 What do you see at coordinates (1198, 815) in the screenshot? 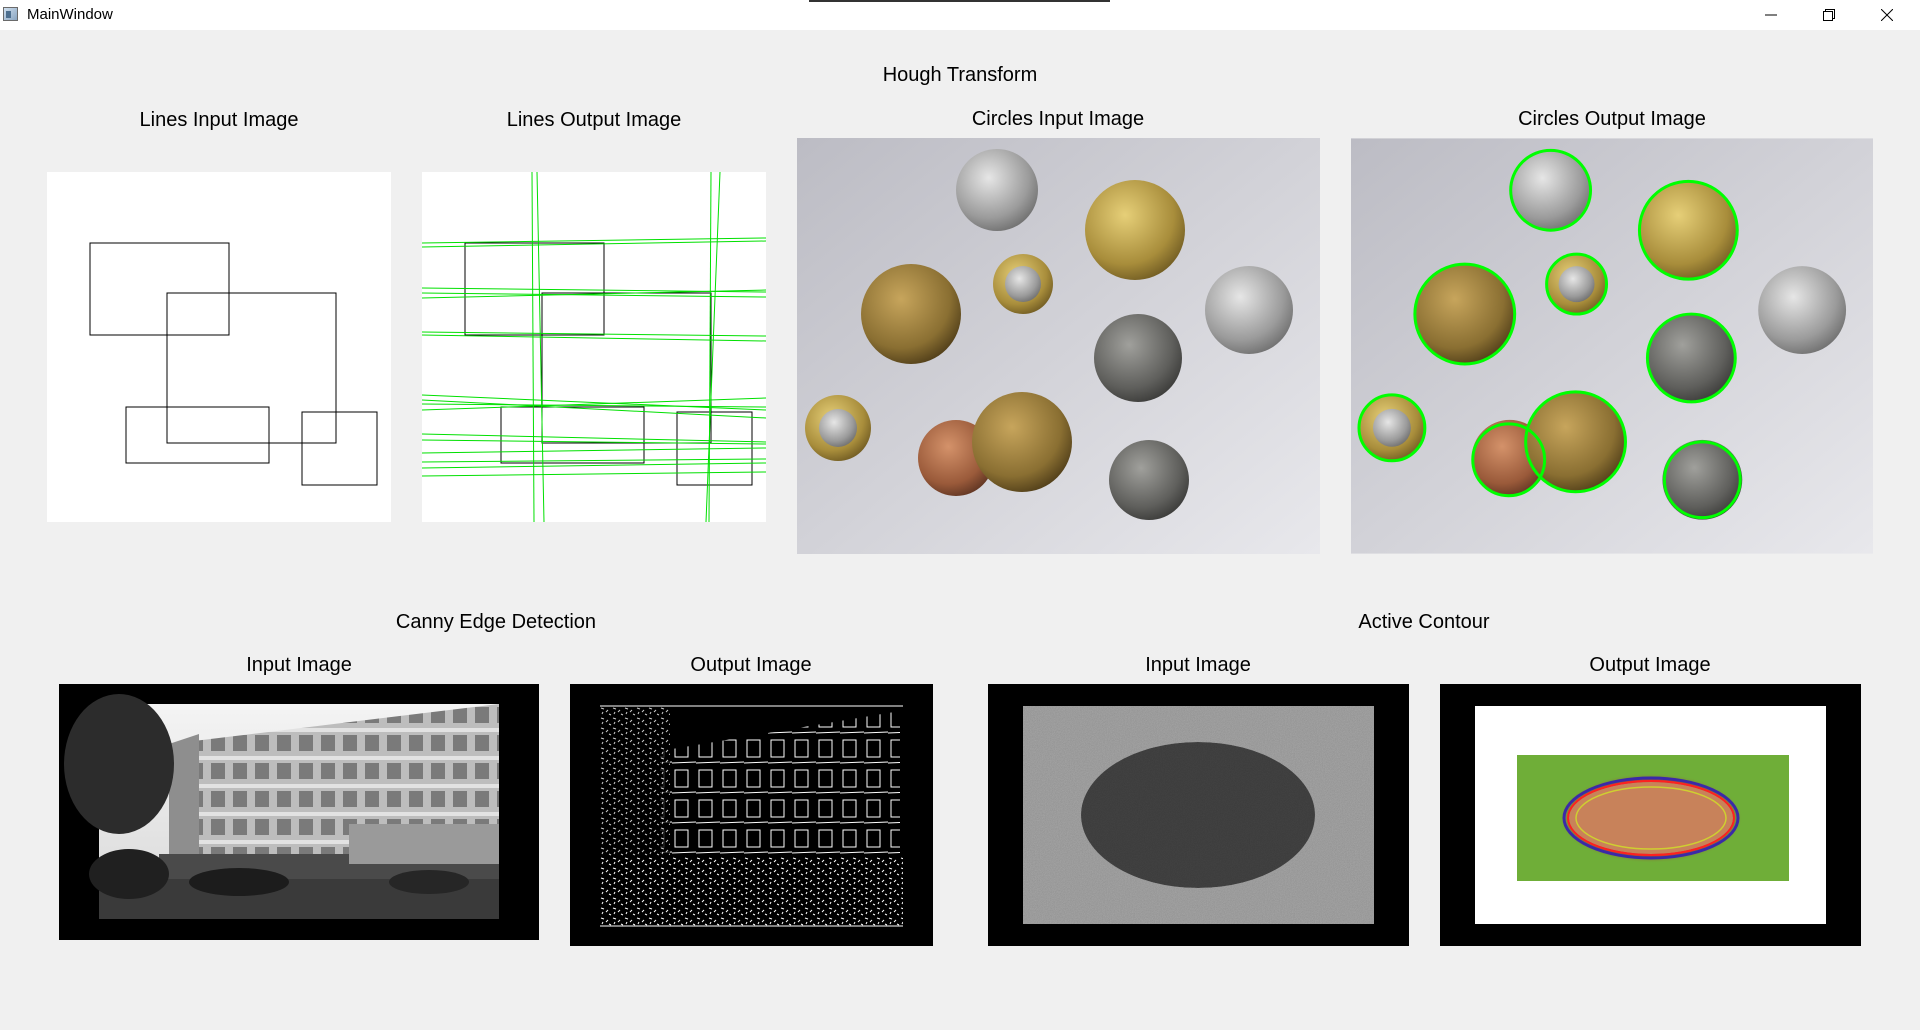
I see `contour-input-image` at bounding box center [1198, 815].